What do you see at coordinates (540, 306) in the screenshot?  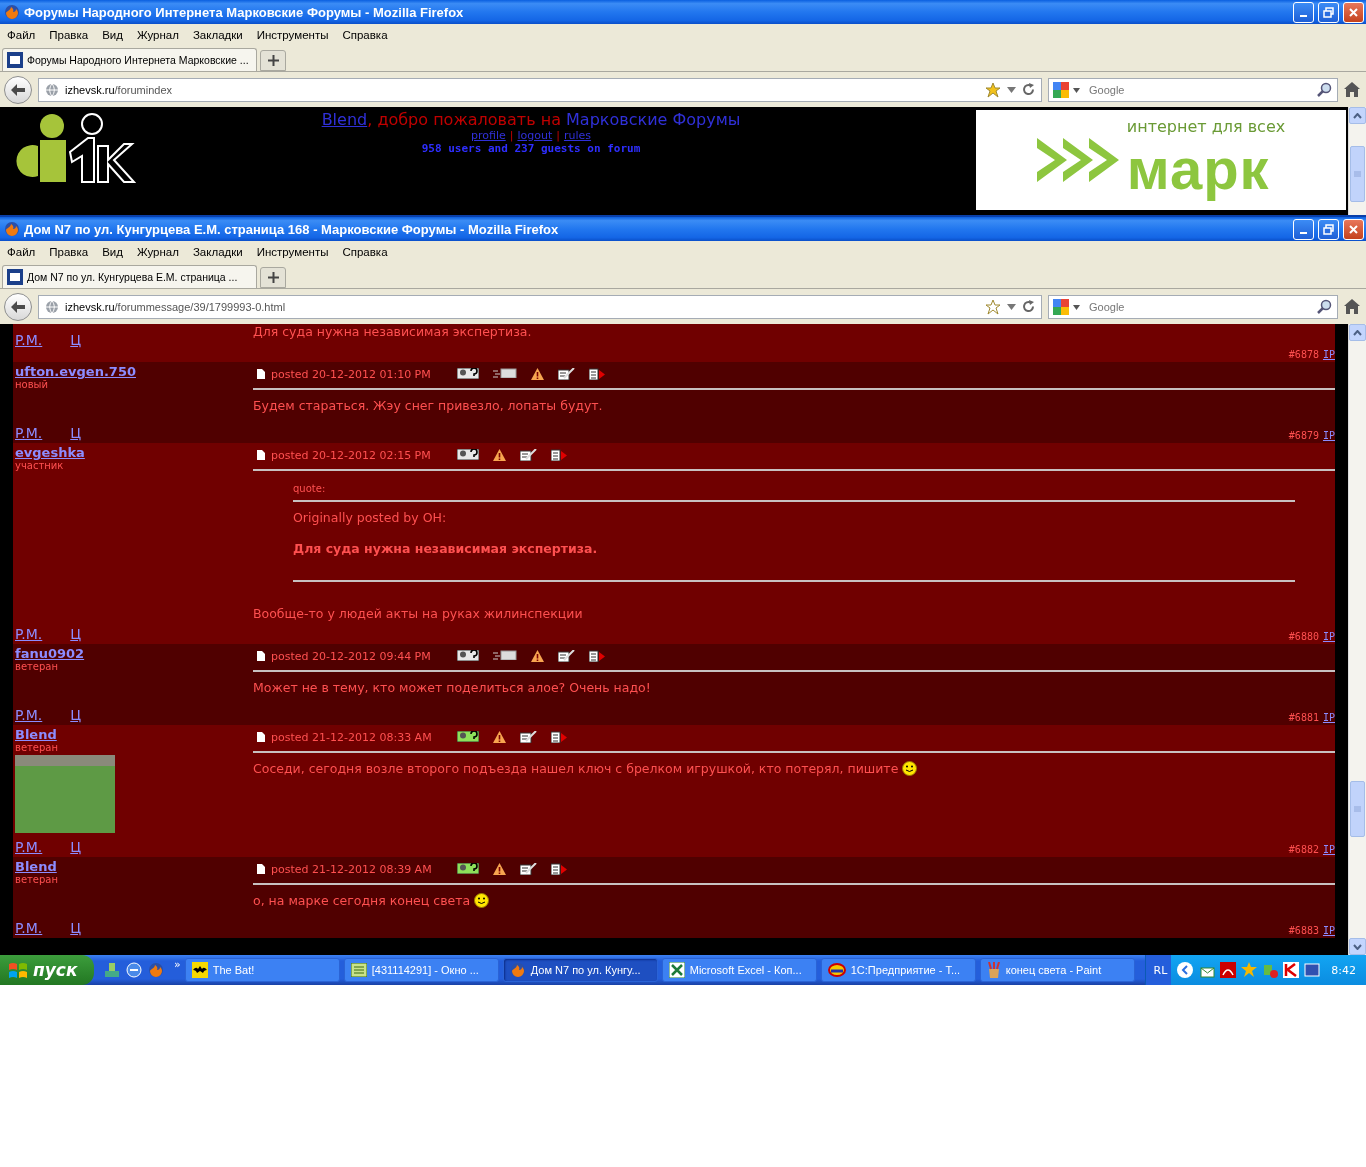 I see `address-field: izhevsk.ru/forummessage/39/1799993-0.html` at bounding box center [540, 306].